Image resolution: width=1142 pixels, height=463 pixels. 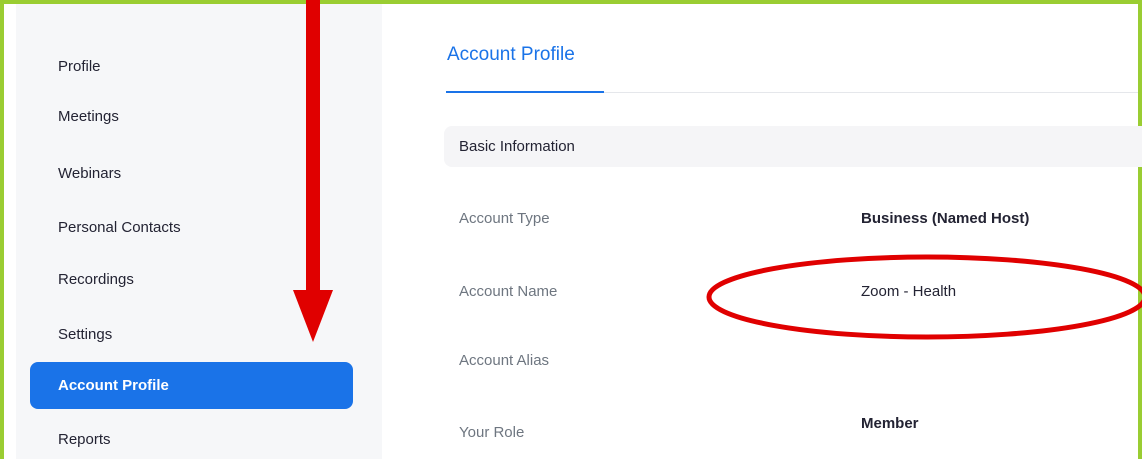 I want to click on page-title: Account Profile, so click(x=511, y=54).